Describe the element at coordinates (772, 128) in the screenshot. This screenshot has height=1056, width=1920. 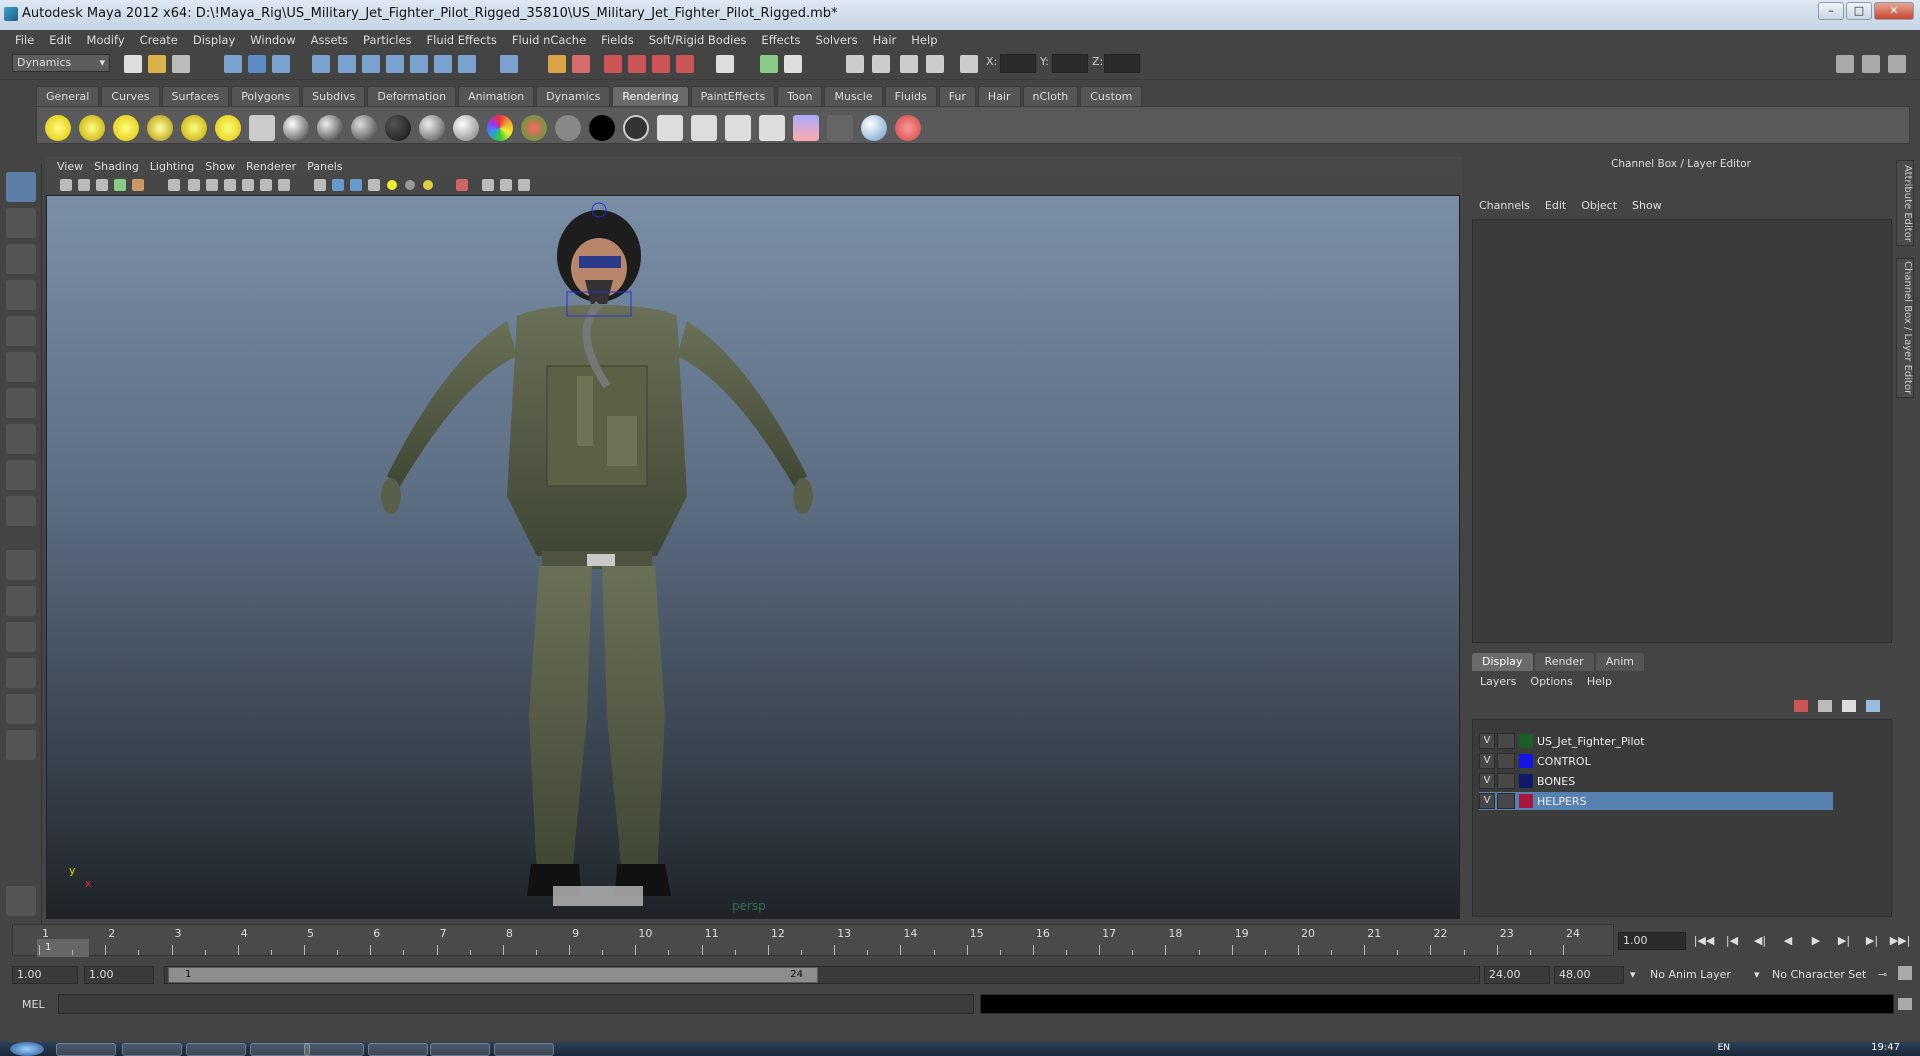
I see `render-settings-shelf-icon` at that location.